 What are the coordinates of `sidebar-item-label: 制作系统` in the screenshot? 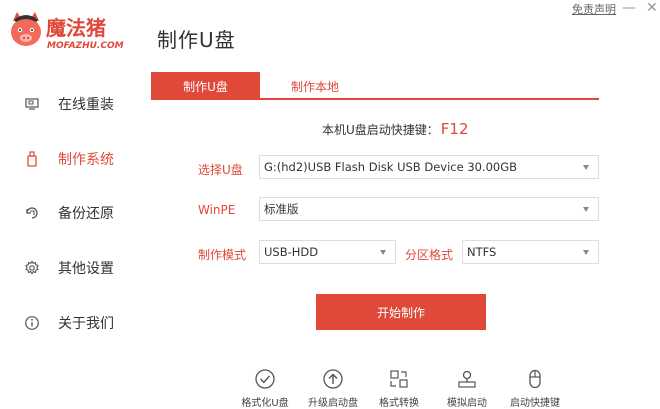 It's located at (86, 160).